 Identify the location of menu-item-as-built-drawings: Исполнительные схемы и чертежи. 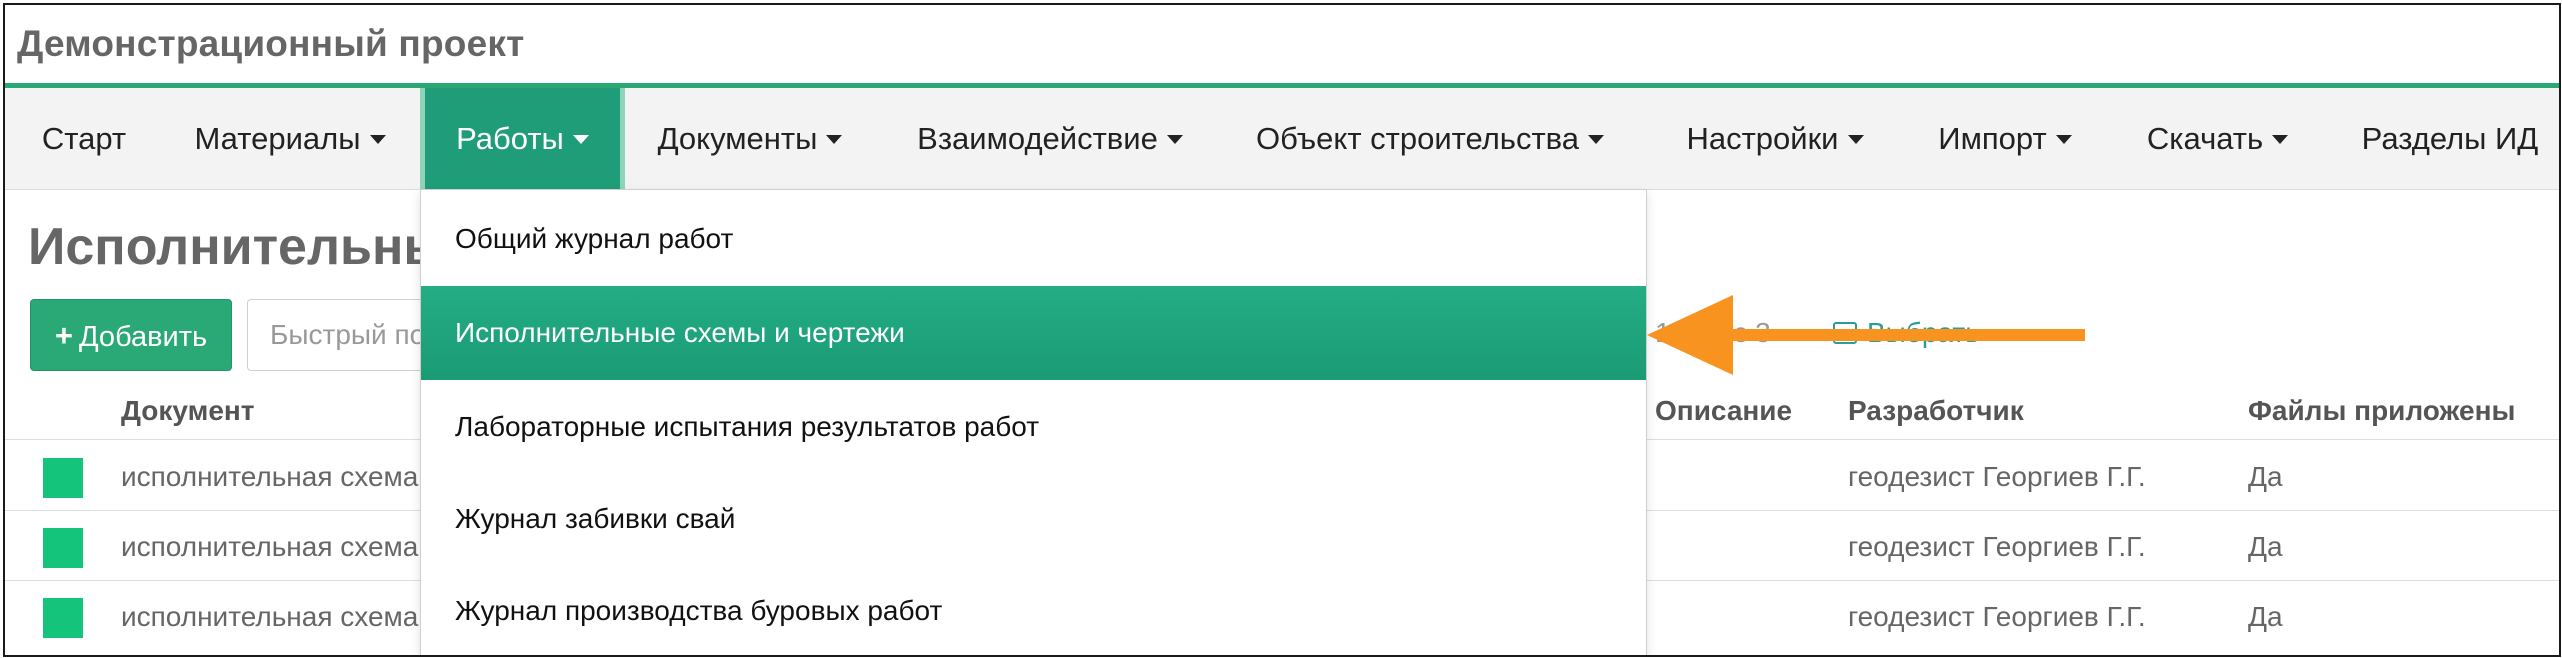
(1033, 333).